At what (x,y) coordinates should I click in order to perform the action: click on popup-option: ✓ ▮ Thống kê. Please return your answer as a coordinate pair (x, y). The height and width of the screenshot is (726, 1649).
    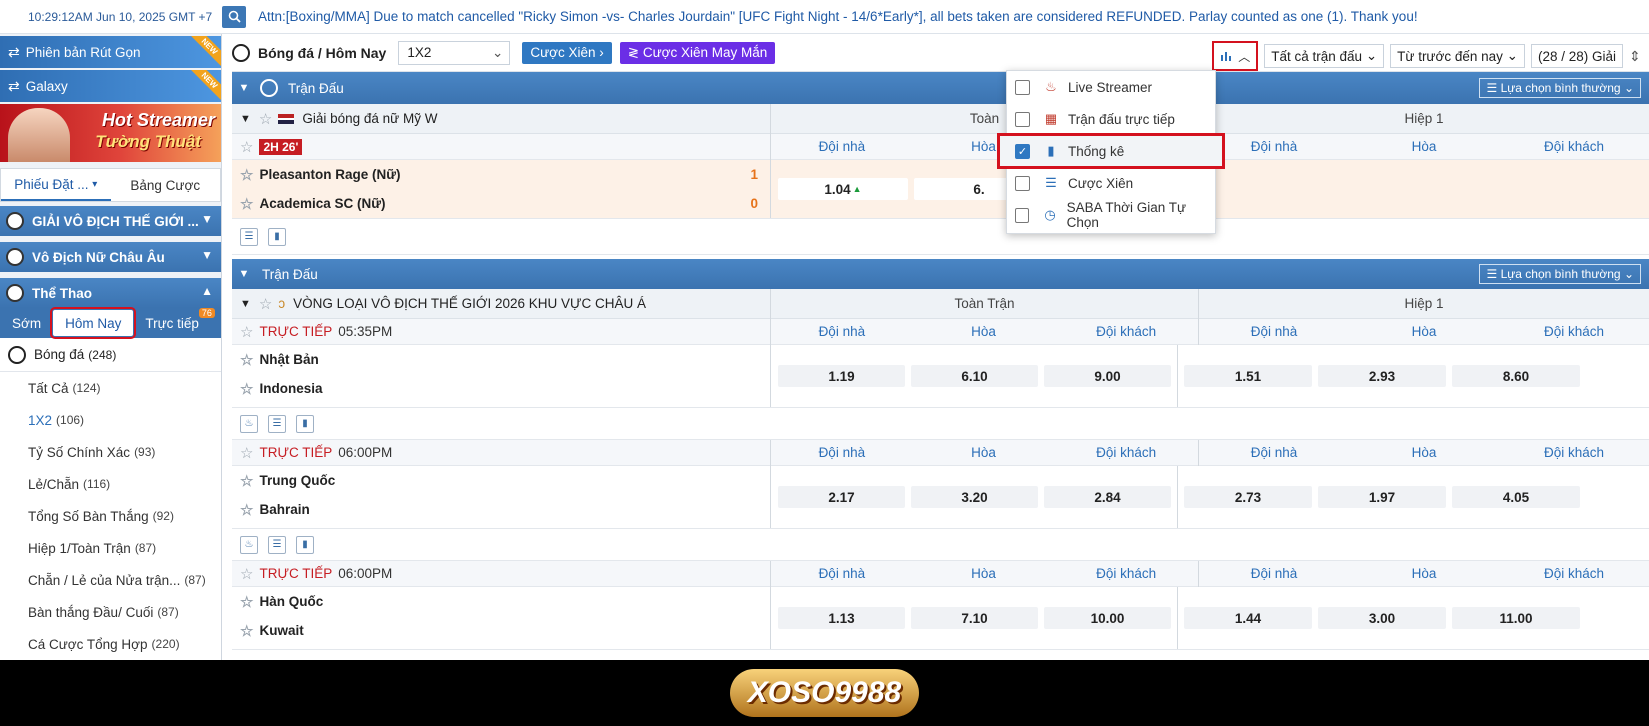
    Looking at the image, I should click on (1111, 151).